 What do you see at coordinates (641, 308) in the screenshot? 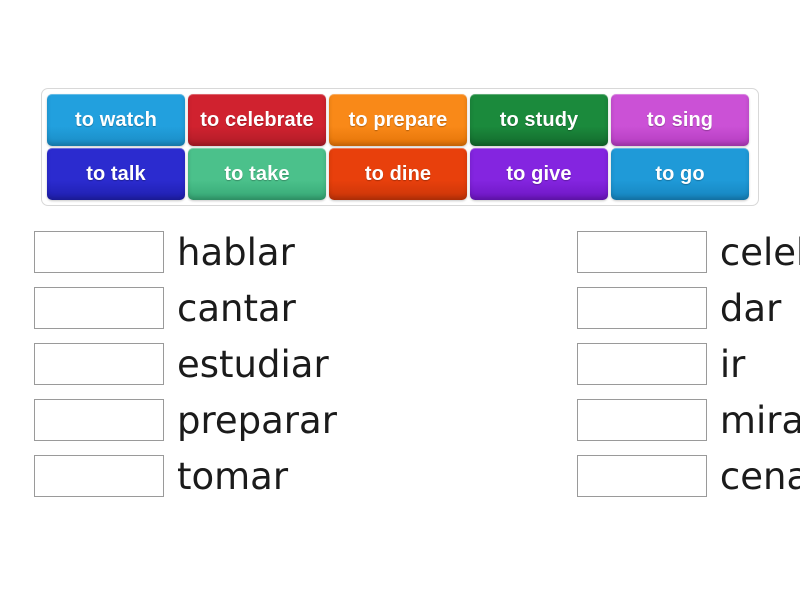
I see `drop-zone-dar` at bounding box center [641, 308].